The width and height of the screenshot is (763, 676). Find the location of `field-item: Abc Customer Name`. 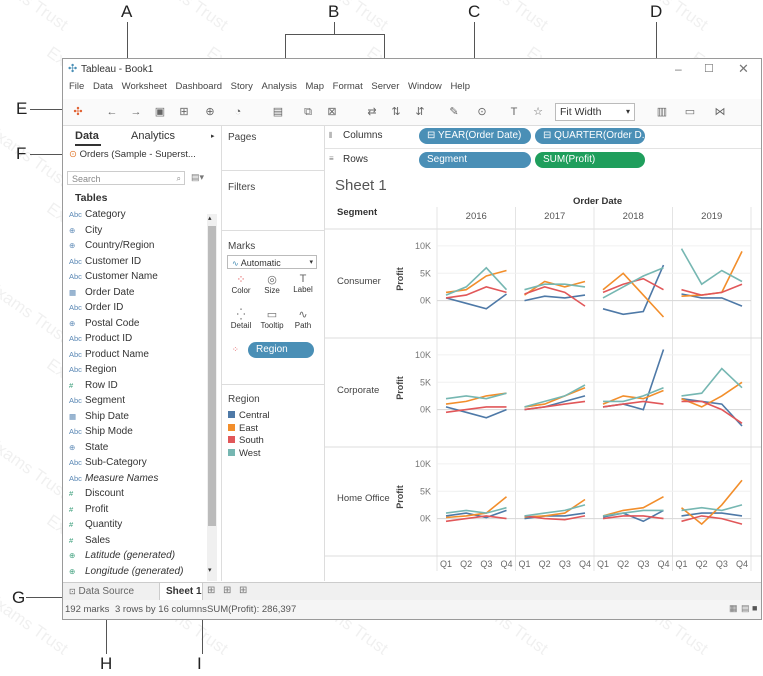

field-item: Abc Customer Name is located at coordinates (113, 276).